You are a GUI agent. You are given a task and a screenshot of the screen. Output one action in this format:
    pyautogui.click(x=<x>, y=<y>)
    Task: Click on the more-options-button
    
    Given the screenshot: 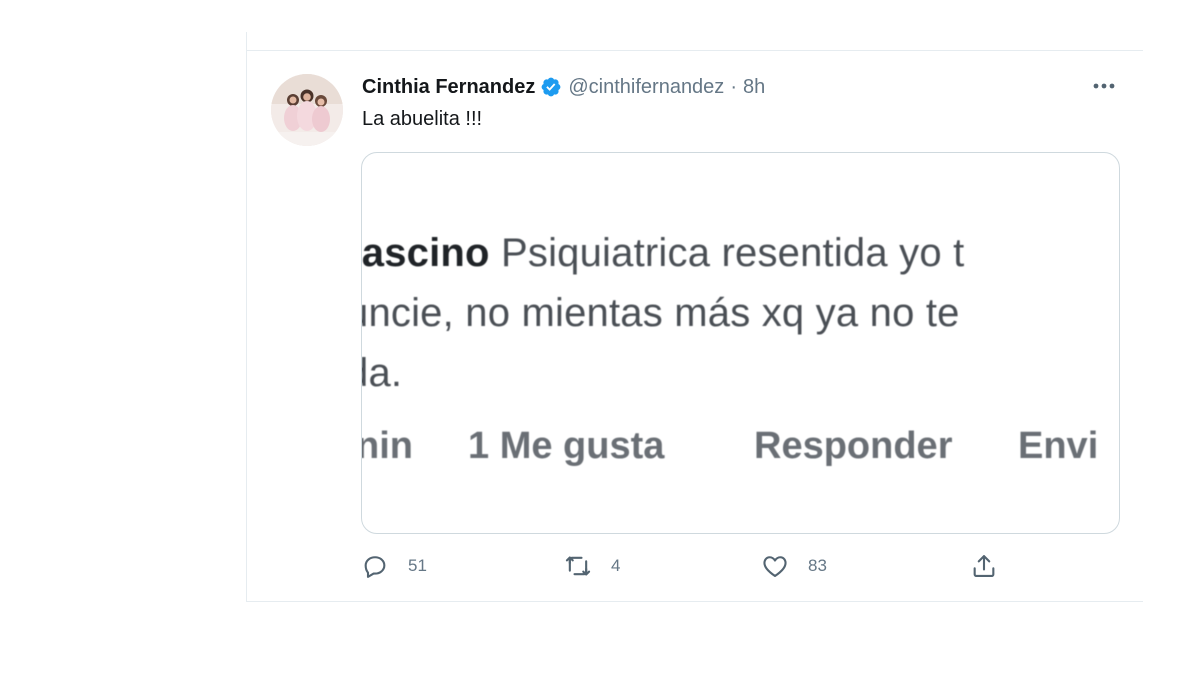 What is the action you would take?
    pyautogui.click(x=1104, y=86)
    